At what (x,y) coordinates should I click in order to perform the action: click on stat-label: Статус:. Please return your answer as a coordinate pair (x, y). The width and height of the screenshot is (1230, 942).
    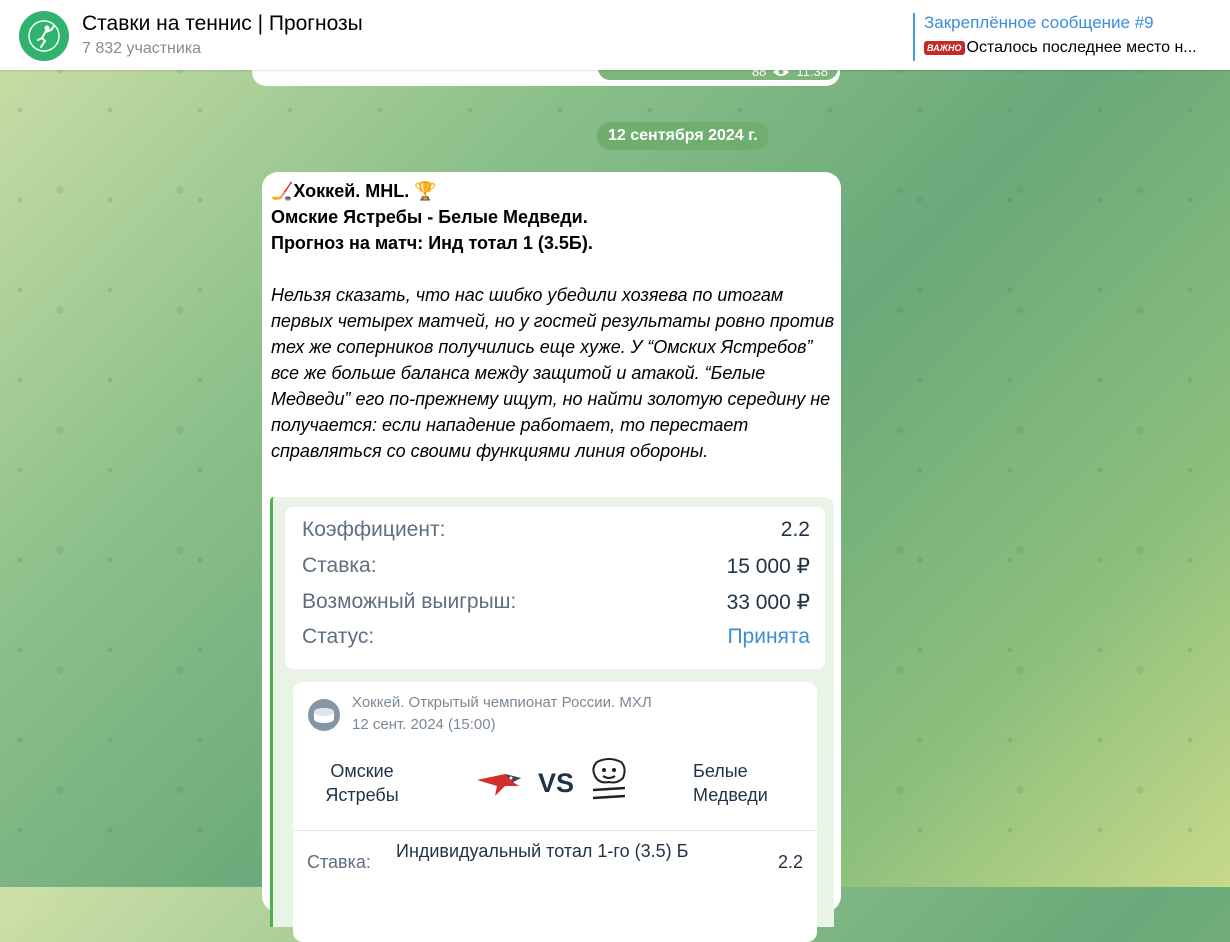
    Looking at the image, I should click on (338, 636).